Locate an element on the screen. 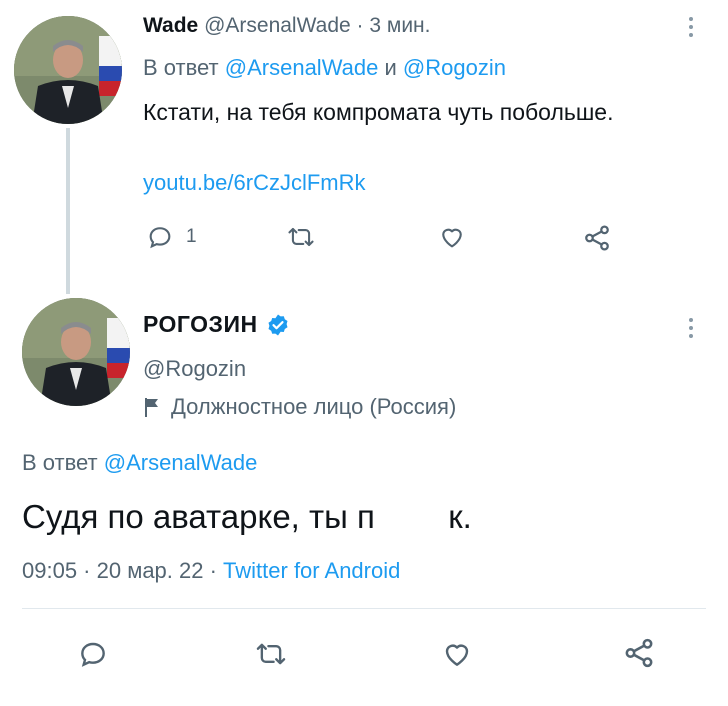 This screenshot has height=706, width=728. tweet2-text: Судя по аватарке, ты п к. is located at coordinates (247, 516).